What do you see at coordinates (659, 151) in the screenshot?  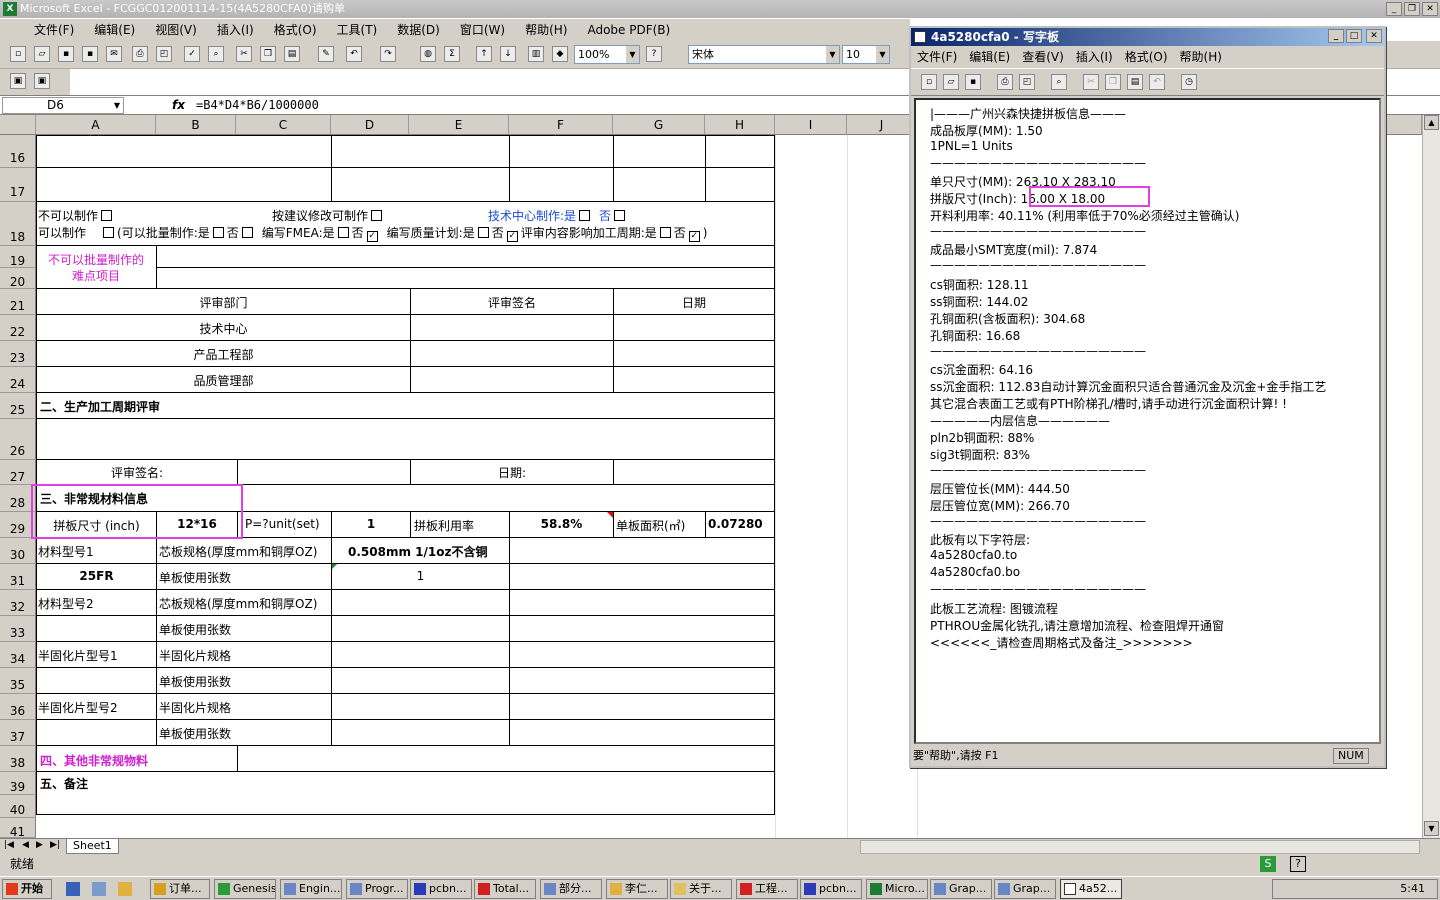 I see `cell-g16` at bounding box center [659, 151].